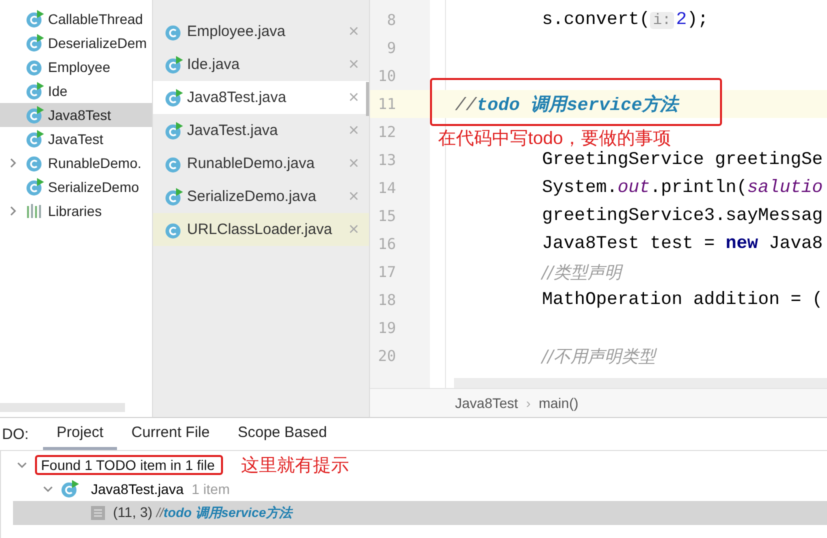  Describe the element at coordinates (386, 244) in the screenshot. I see `line-number: 16` at that location.